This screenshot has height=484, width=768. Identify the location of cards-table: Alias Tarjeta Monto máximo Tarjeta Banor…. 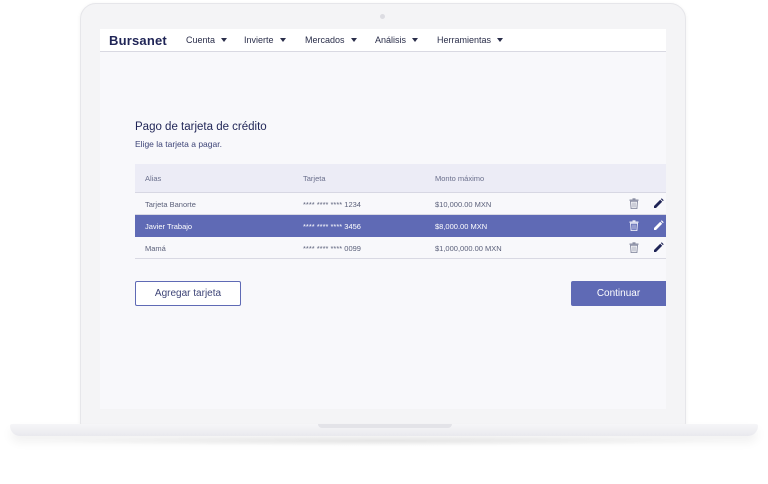
(400, 211).